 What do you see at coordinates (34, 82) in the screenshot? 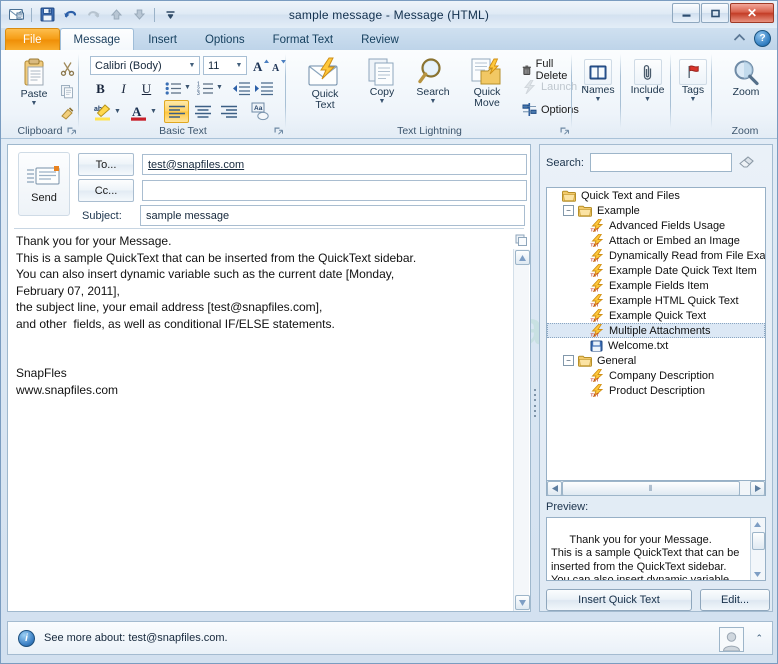
I see `paste-button: Paste ▼` at bounding box center [34, 82].